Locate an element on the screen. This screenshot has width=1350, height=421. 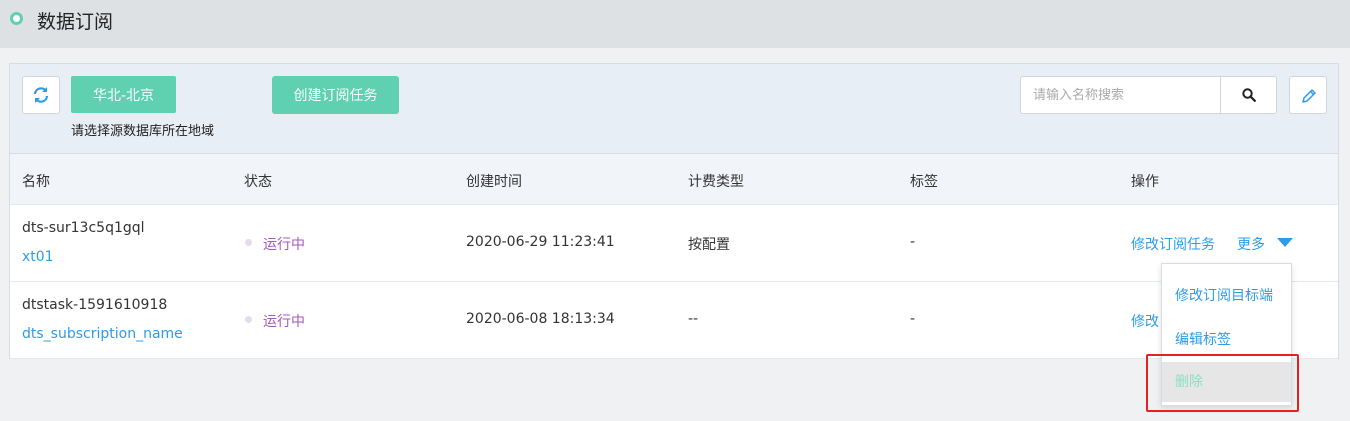
search-button is located at coordinates (1248, 95).